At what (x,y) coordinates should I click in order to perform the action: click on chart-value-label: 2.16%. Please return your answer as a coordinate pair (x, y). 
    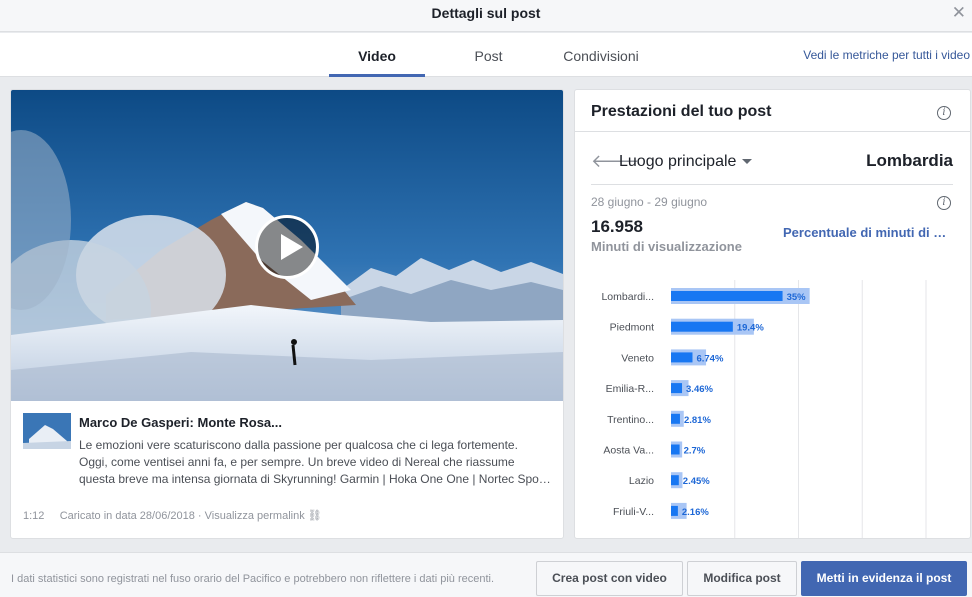
    Looking at the image, I should click on (695, 512).